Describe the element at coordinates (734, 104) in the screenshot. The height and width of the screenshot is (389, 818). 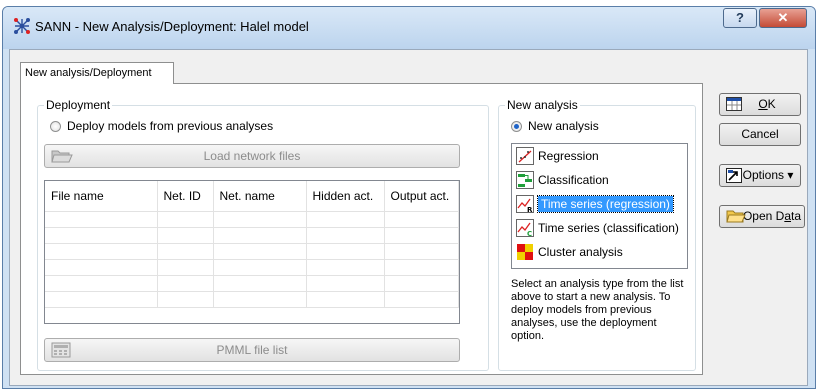
I see `ok-grid-icon` at that location.